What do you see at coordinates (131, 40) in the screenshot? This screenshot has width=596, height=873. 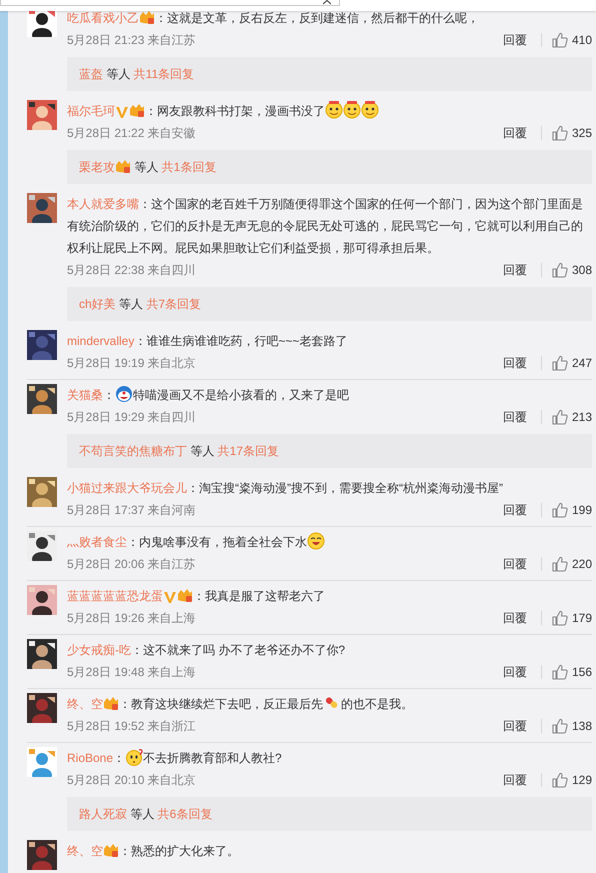 I see `timestamp: 5月28日 21:23 来自江苏` at bounding box center [131, 40].